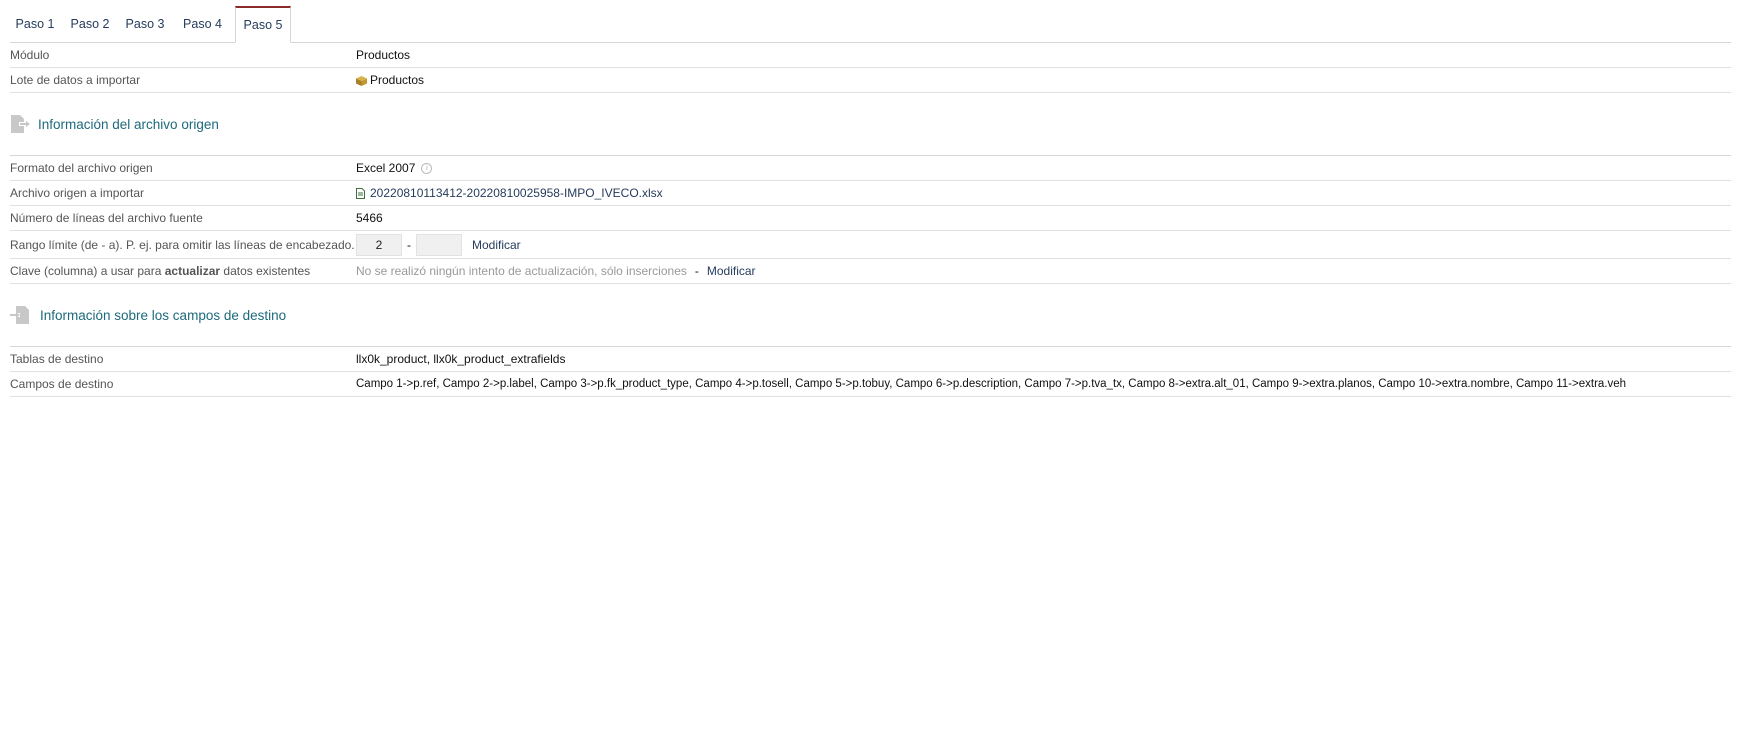  What do you see at coordinates (379, 244) in the screenshot?
I see `range-from-input: 2` at bounding box center [379, 244].